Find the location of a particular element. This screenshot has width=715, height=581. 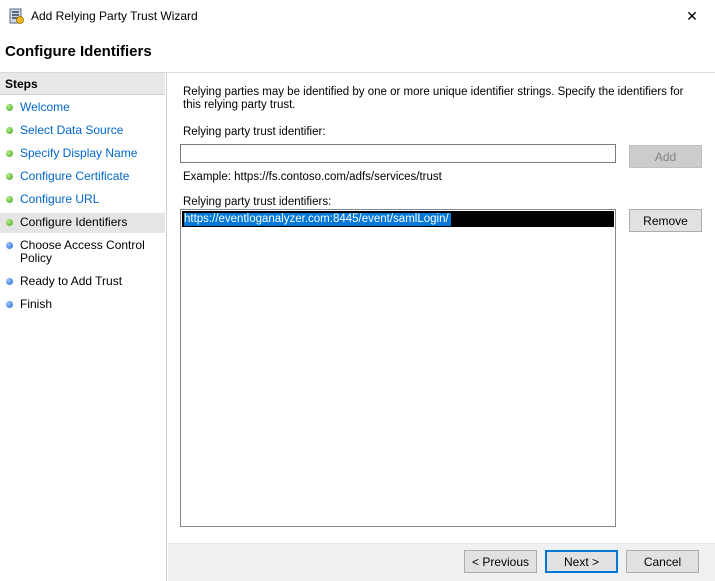

step-label: Welcome is located at coordinates (45, 107).